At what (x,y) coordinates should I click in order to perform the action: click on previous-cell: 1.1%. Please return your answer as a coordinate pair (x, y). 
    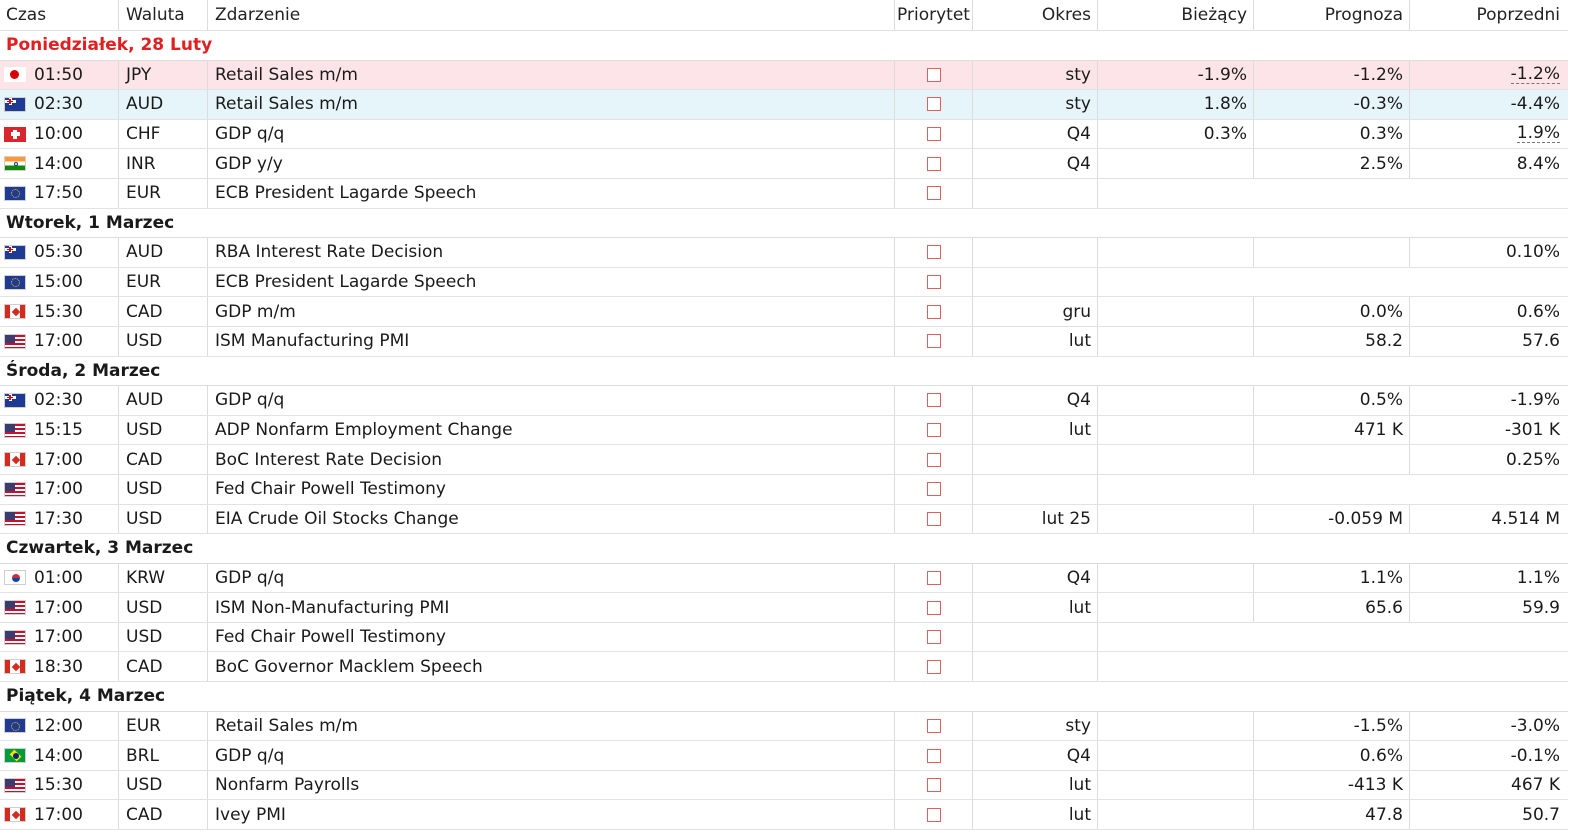
    Looking at the image, I should click on (1488, 578).